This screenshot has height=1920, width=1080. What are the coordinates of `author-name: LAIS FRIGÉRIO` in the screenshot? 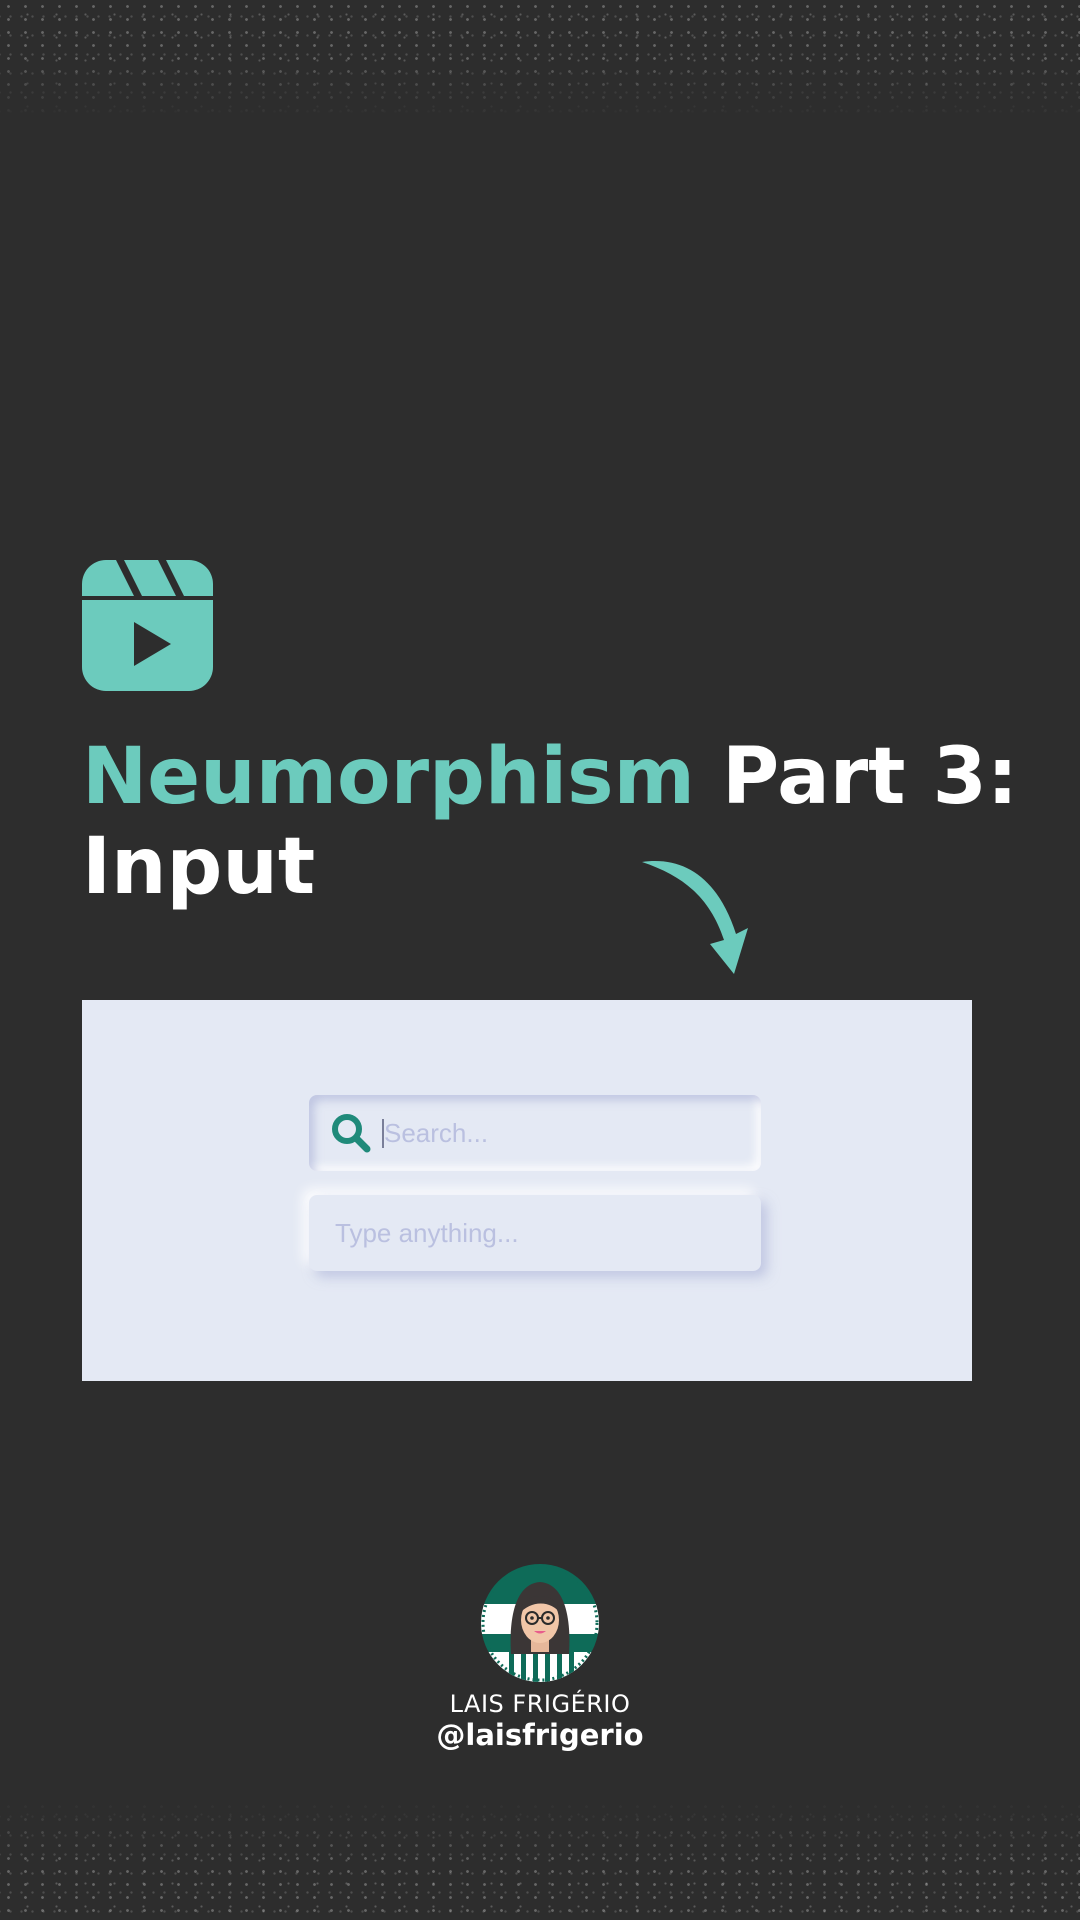 It's located at (540, 1704).